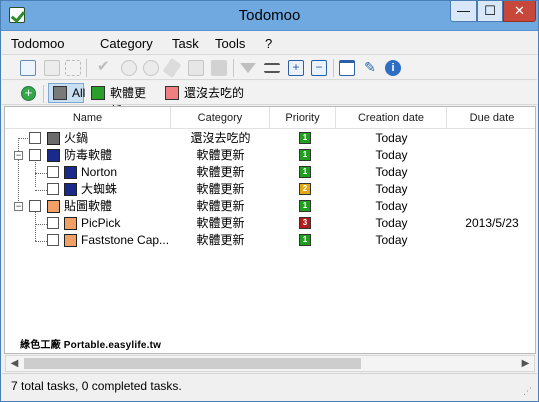 This screenshot has height=402, width=539. I want to click on task-row: Norton 軟體更新 1 Today, so click(270, 172).